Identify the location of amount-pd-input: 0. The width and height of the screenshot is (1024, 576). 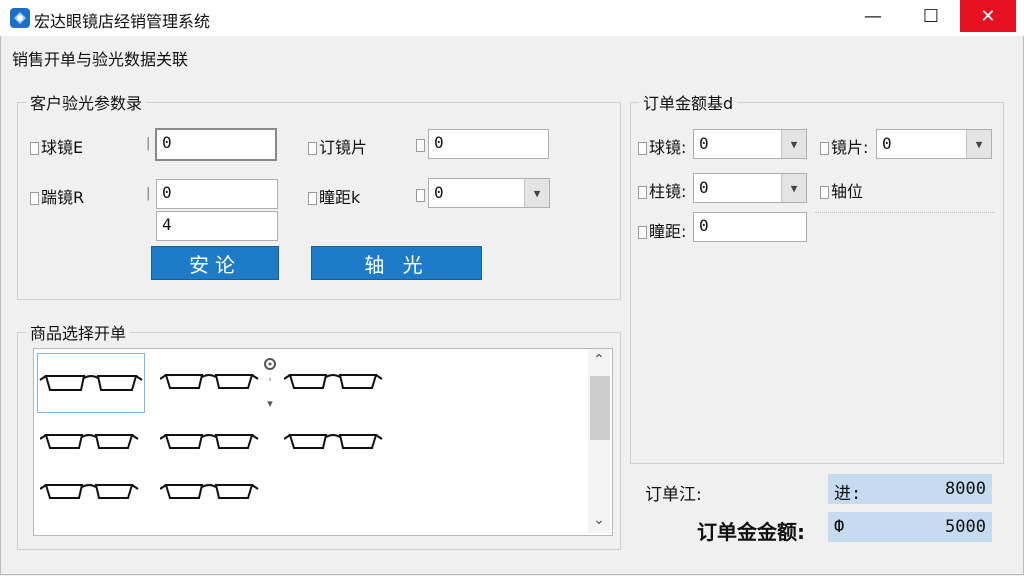
(750, 227).